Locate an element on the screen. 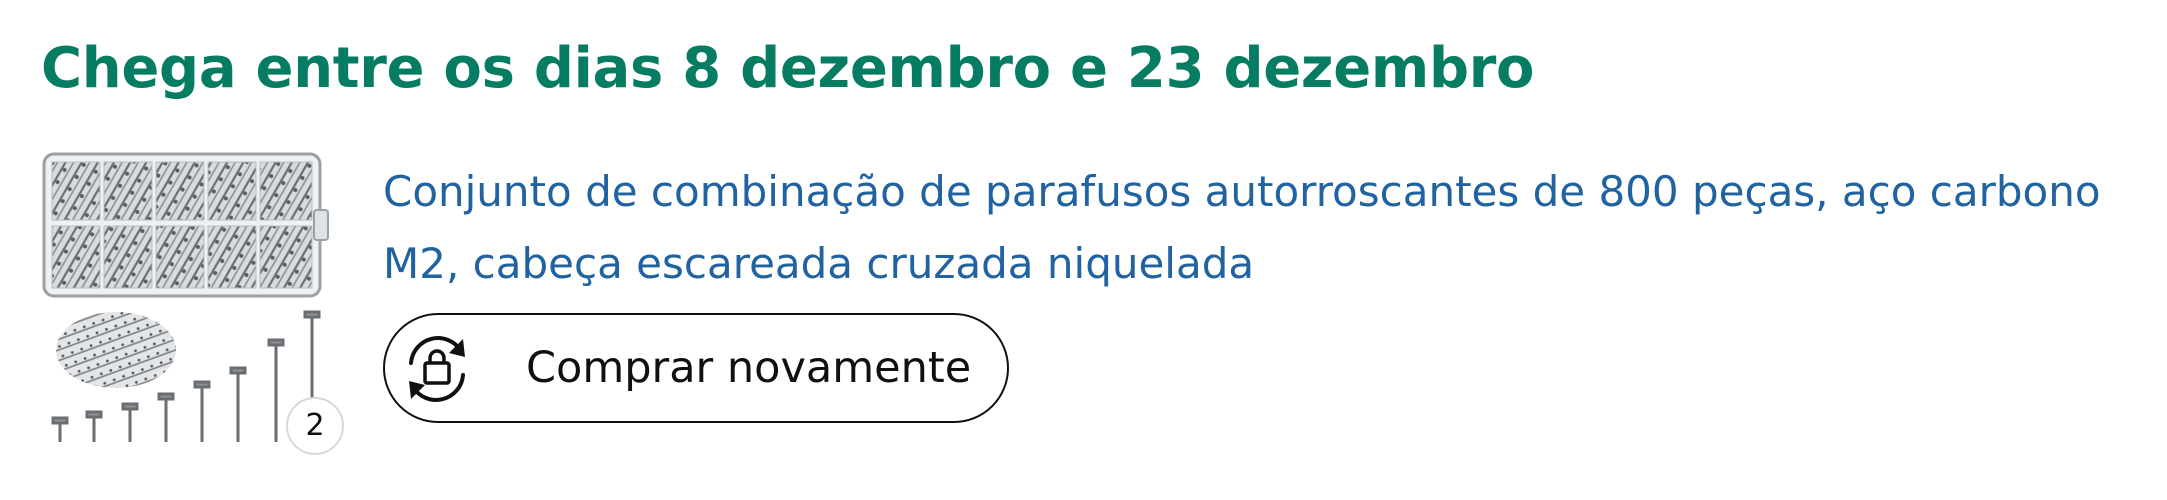 The image size is (2167, 500). buy-again-icon is located at coordinates (437, 369).